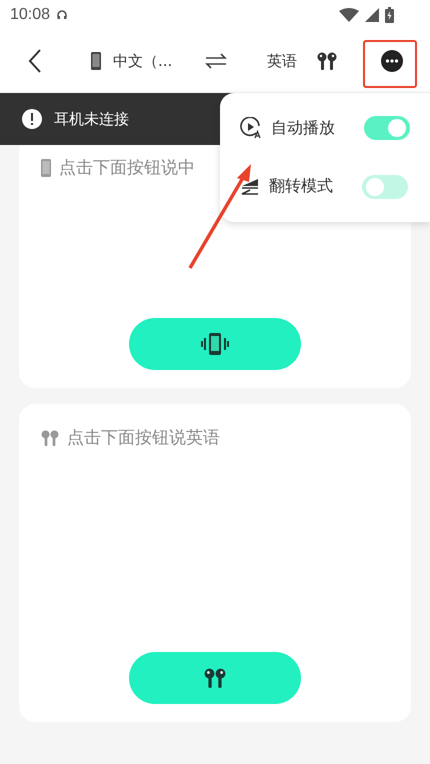 The height and width of the screenshot is (764, 430). I want to click on toast-message: 耳机未连接, so click(91, 119).